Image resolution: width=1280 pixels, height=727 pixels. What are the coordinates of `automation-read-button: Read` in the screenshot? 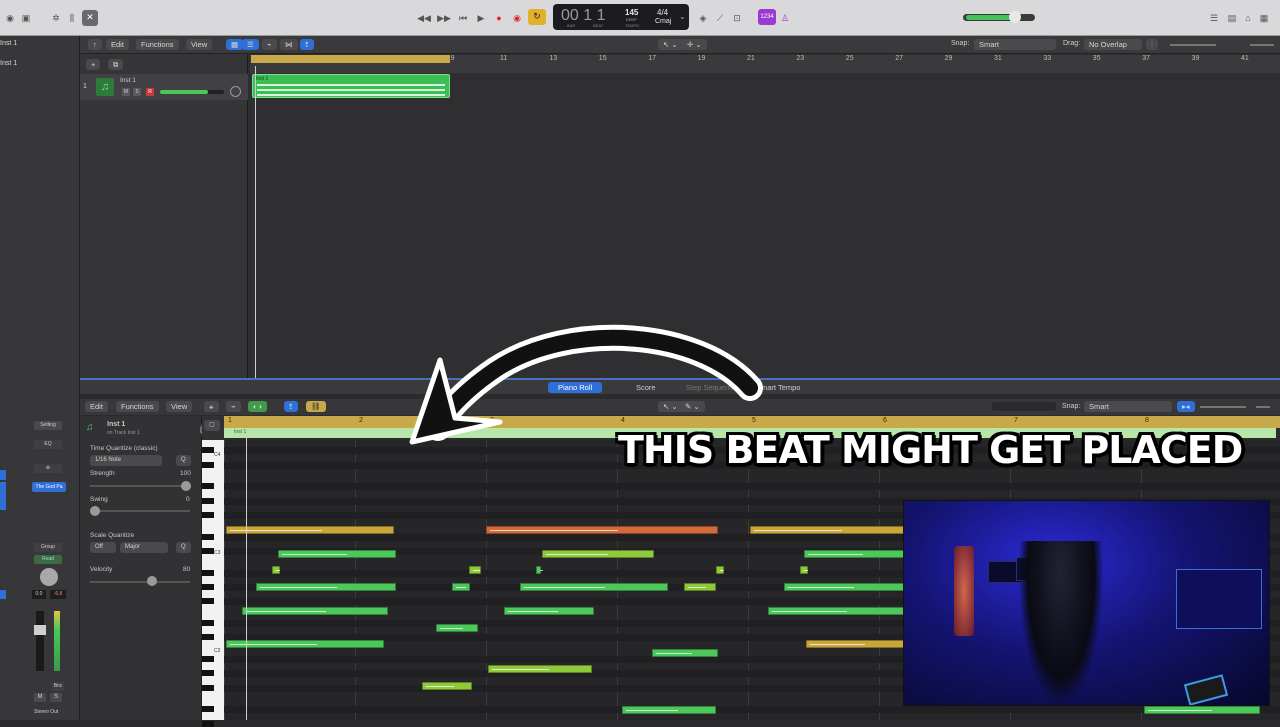 It's located at (48, 559).